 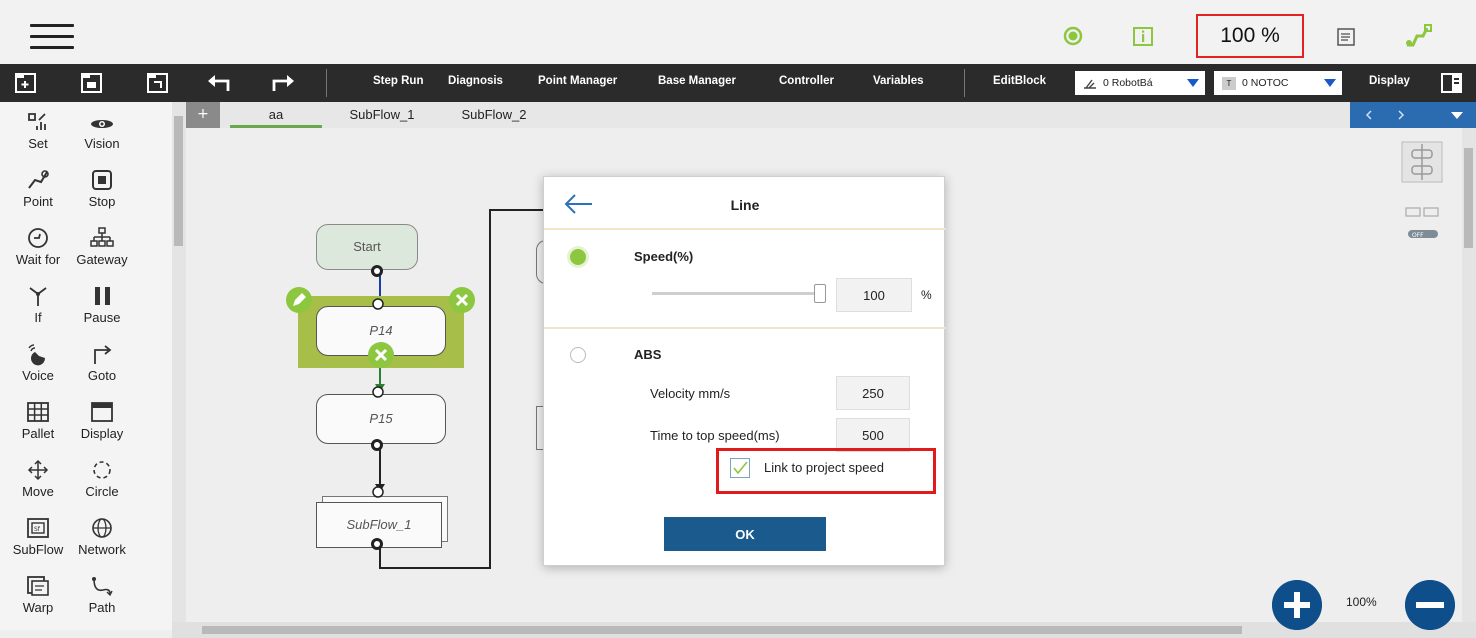 What do you see at coordinates (1229, 83) in the screenshot?
I see `tool-icon: T` at bounding box center [1229, 83].